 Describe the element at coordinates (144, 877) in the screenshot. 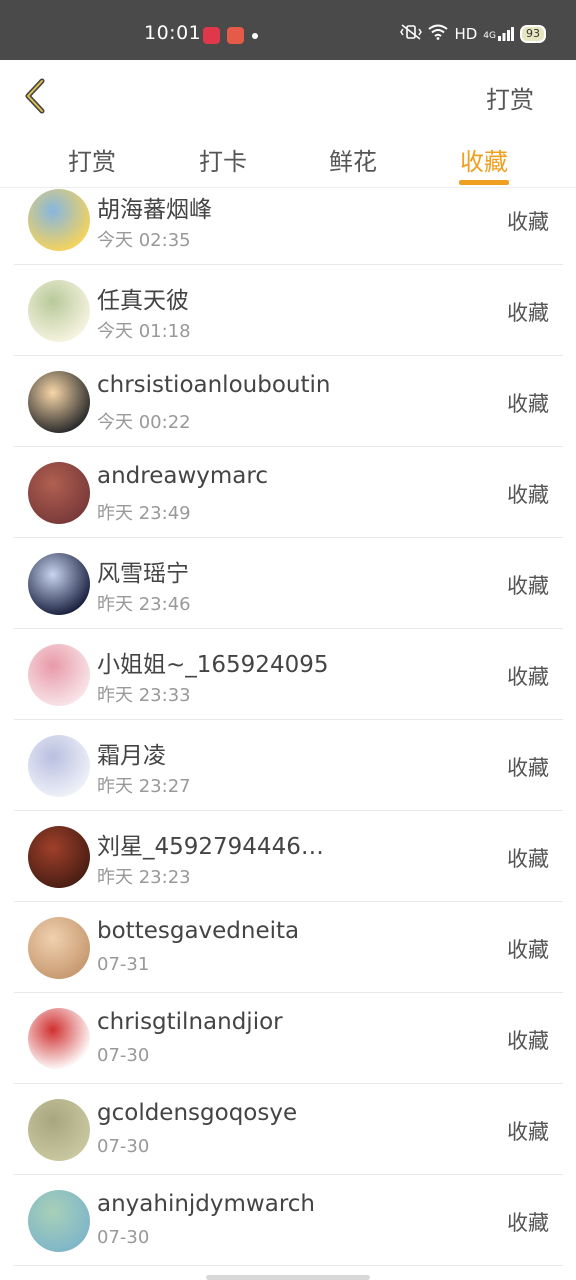

I see `entry-time: 昨天 23:23` at that location.